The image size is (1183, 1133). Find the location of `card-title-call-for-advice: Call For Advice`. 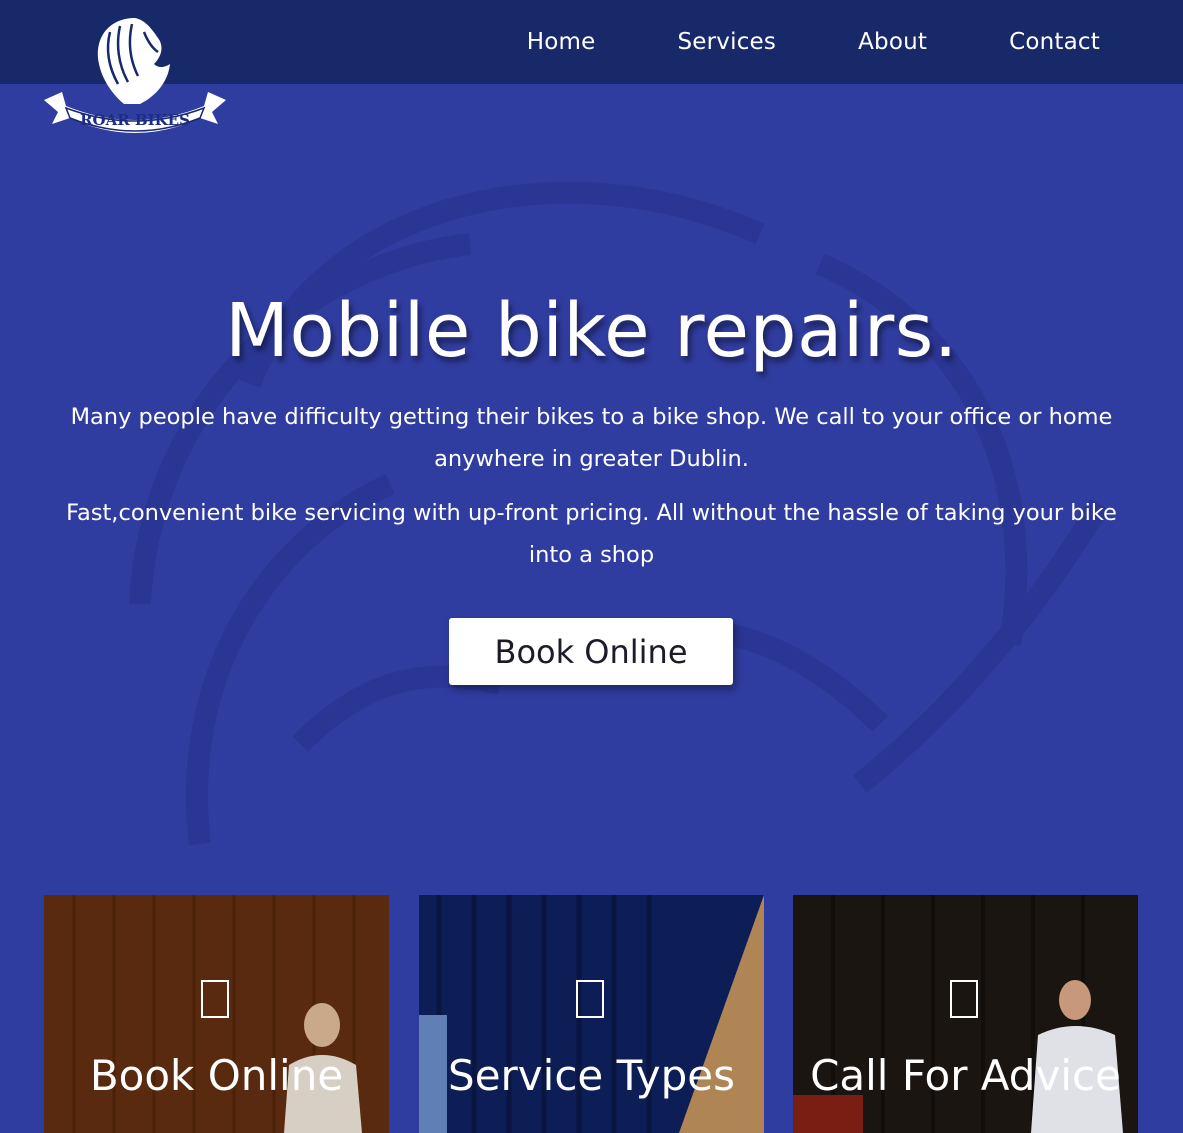

card-title-call-for-advice: Call For Advice is located at coordinates (965, 1075).